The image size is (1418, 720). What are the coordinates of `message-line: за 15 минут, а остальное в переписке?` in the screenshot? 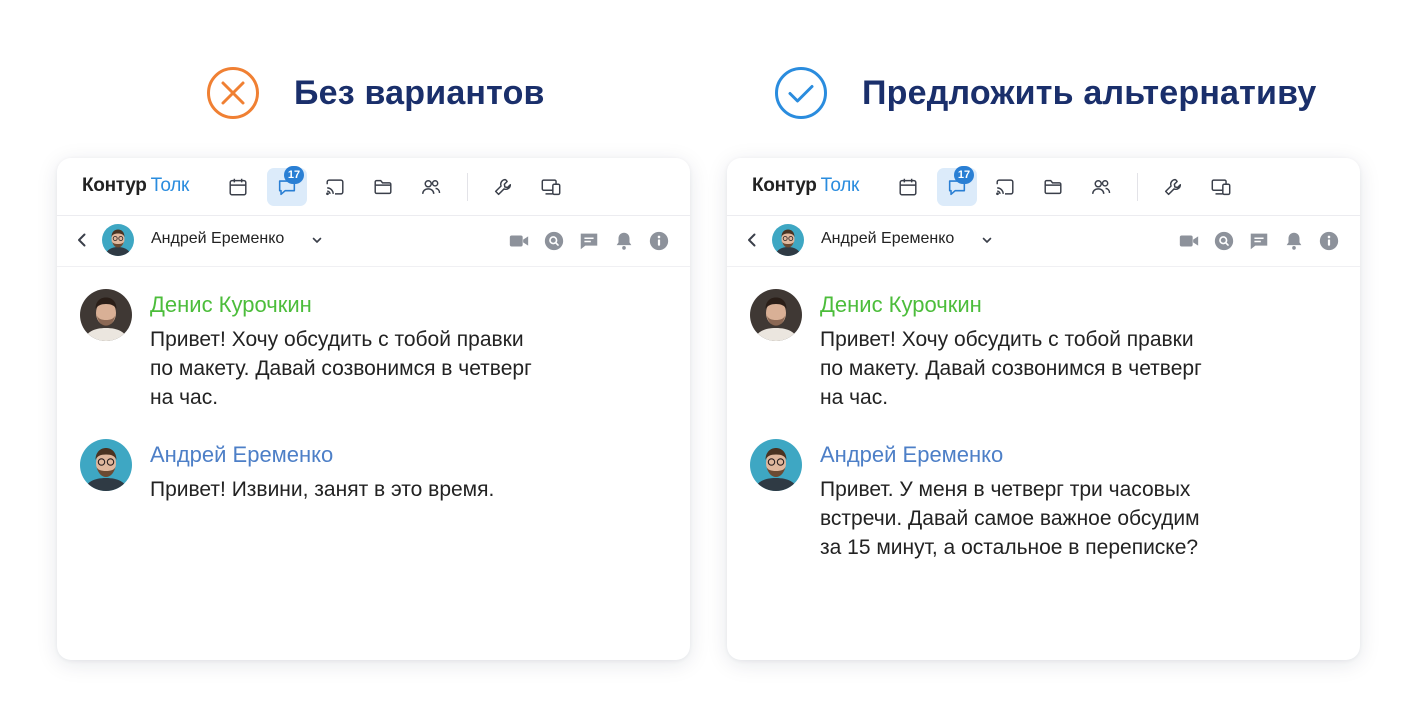 It's located at (1009, 547).